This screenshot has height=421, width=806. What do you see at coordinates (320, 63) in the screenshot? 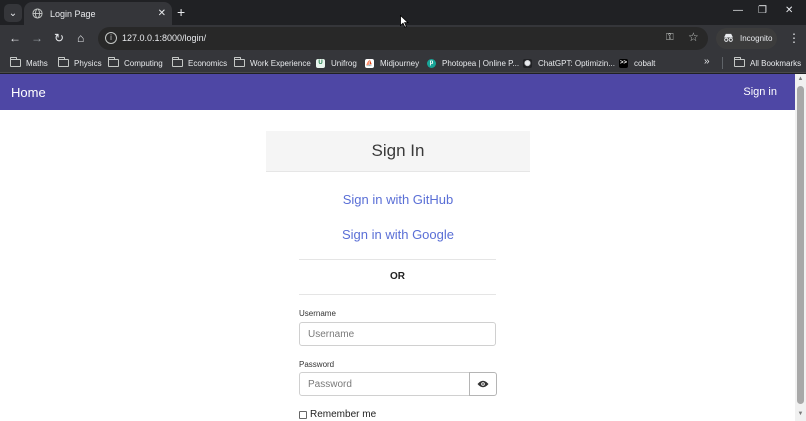
I see `unifrog-icon: U` at bounding box center [320, 63].